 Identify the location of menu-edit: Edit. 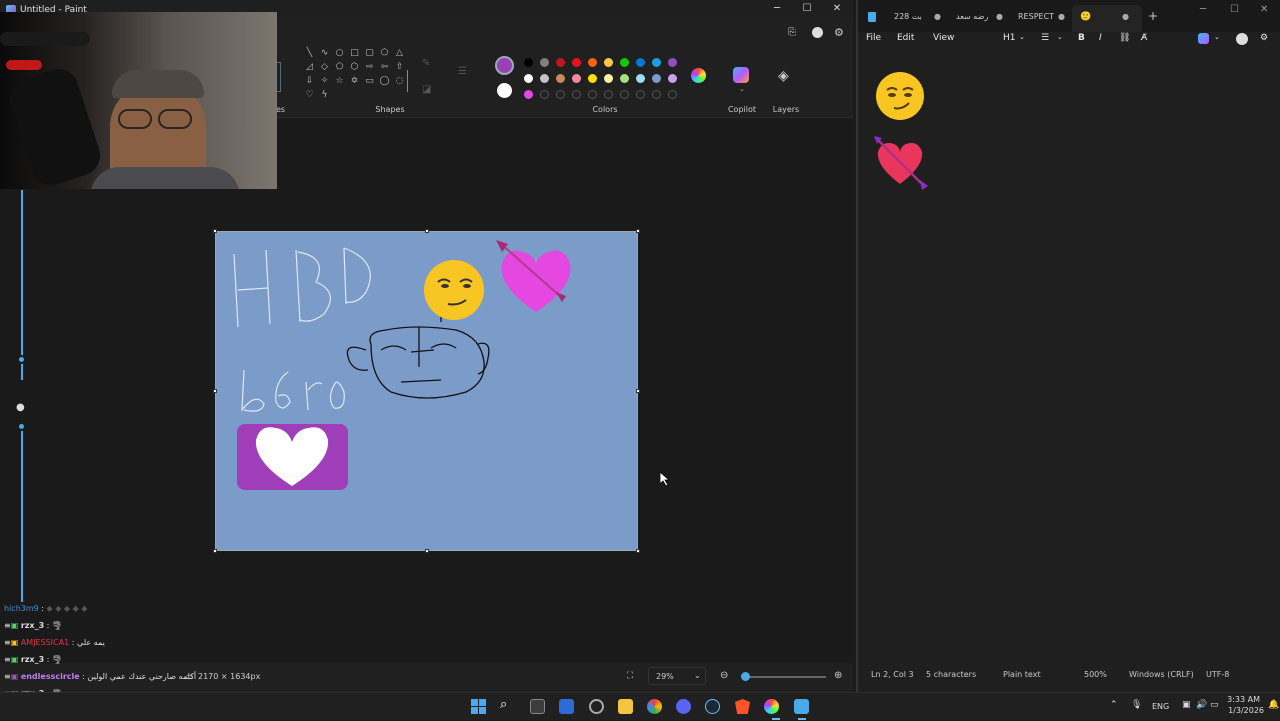
(905, 38).